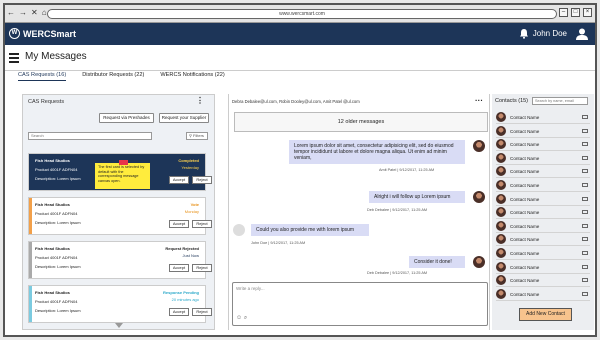 Image resolution: width=600 pixels, height=340 pixels. What do you see at coordinates (407, 170) in the screenshot?
I see `message-meta: Amit Patel | 9/12/2017, 11:25 AM` at bounding box center [407, 170].